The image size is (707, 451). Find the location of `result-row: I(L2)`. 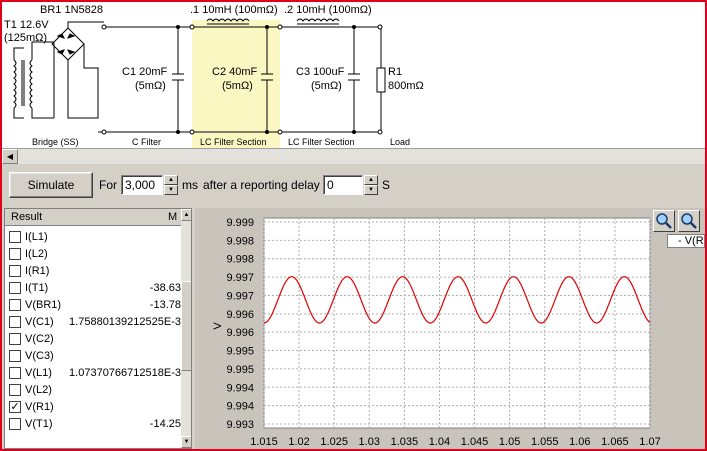

result-row: I(L2) is located at coordinates (93, 254).